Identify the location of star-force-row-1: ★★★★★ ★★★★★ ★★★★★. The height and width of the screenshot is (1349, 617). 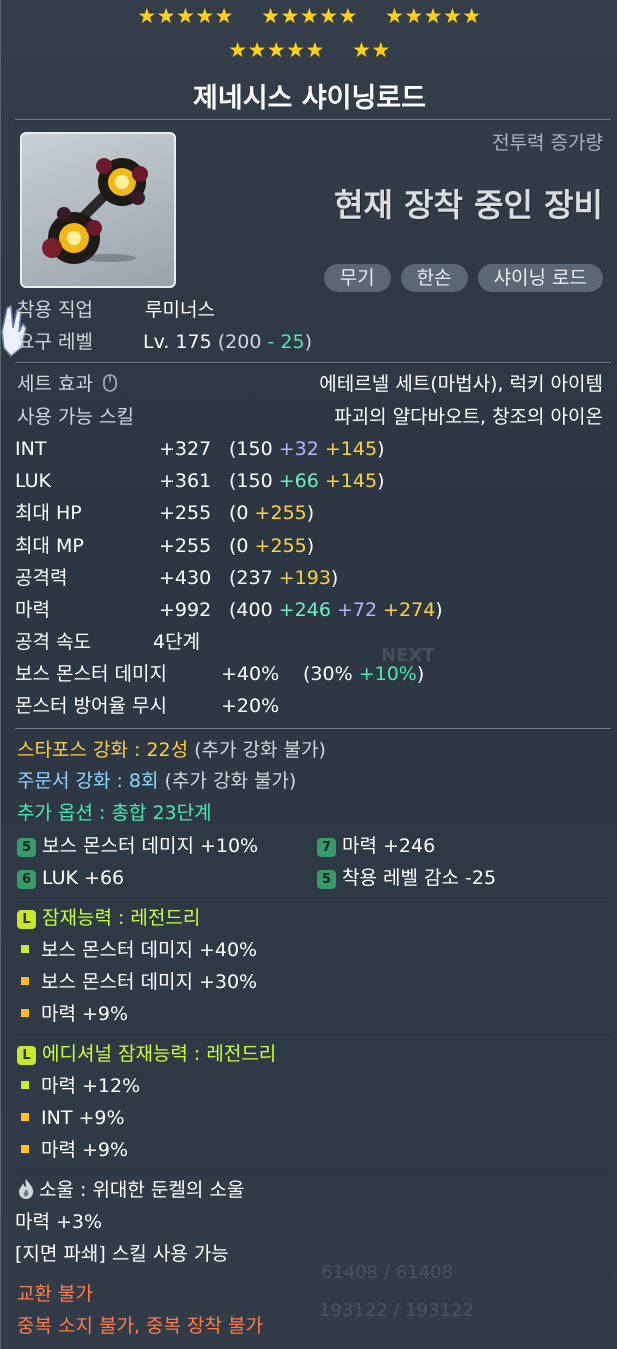
(309, 16).